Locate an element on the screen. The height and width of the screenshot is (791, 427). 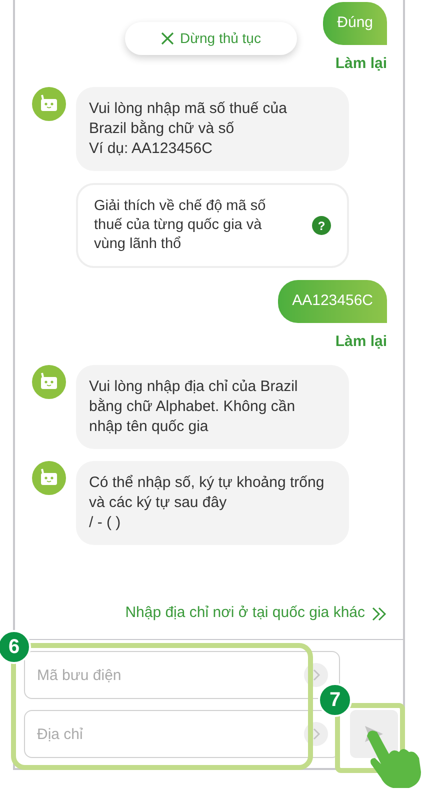
bot-message-bubble: Vui lòng nhập địa chỉ của Brazil bằng chữ Alphabet. Không cần nhập tên quốc gia is located at coordinates (212, 407).